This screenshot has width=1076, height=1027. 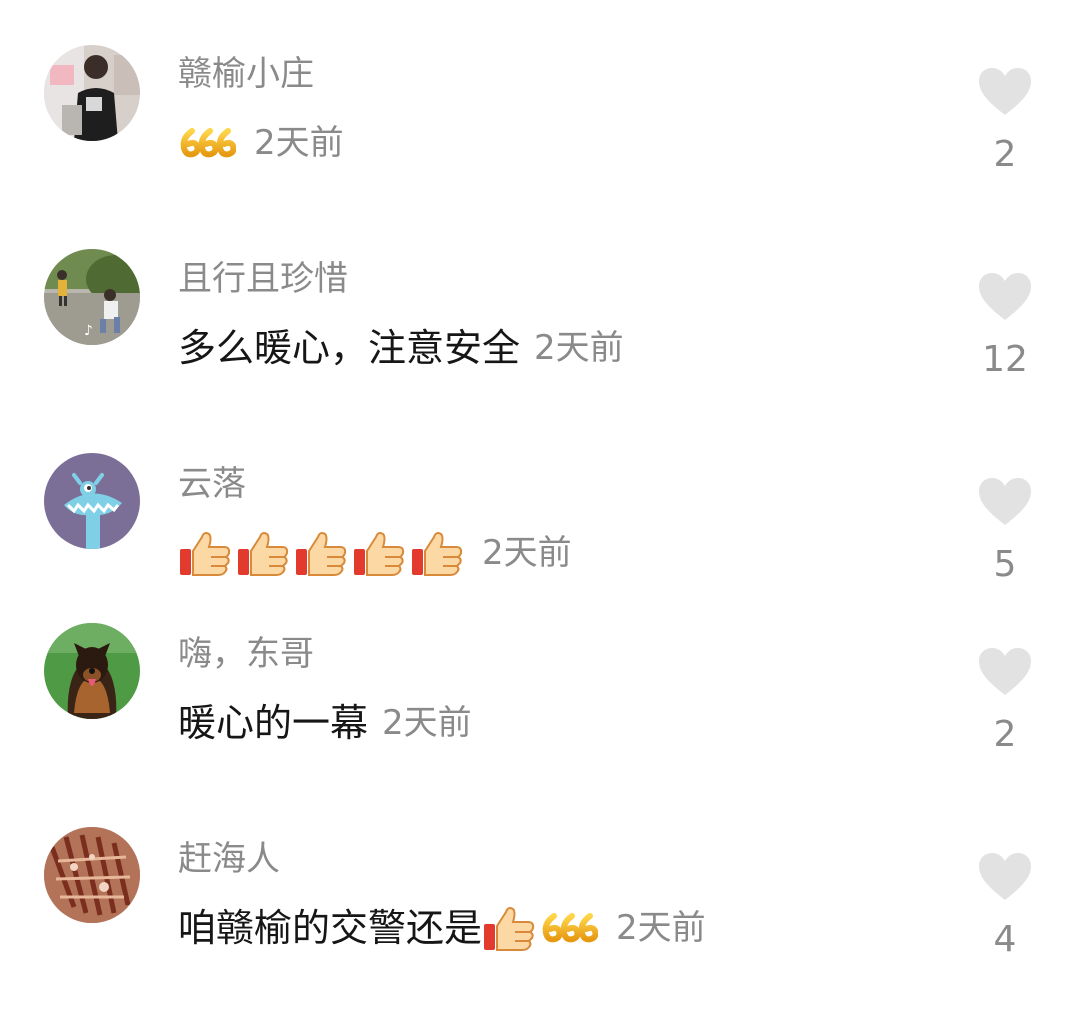 What do you see at coordinates (263, 279) in the screenshot?
I see `comment-username: 且行且珍惜` at bounding box center [263, 279].